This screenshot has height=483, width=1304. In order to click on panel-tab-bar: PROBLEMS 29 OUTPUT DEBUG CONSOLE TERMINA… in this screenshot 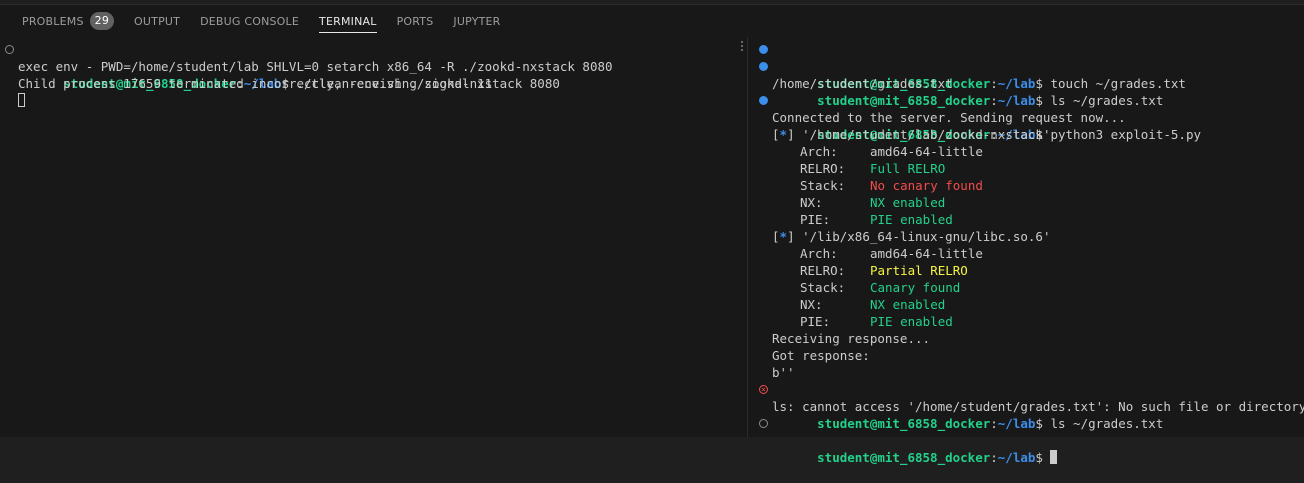, I will do `click(652, 21)`.